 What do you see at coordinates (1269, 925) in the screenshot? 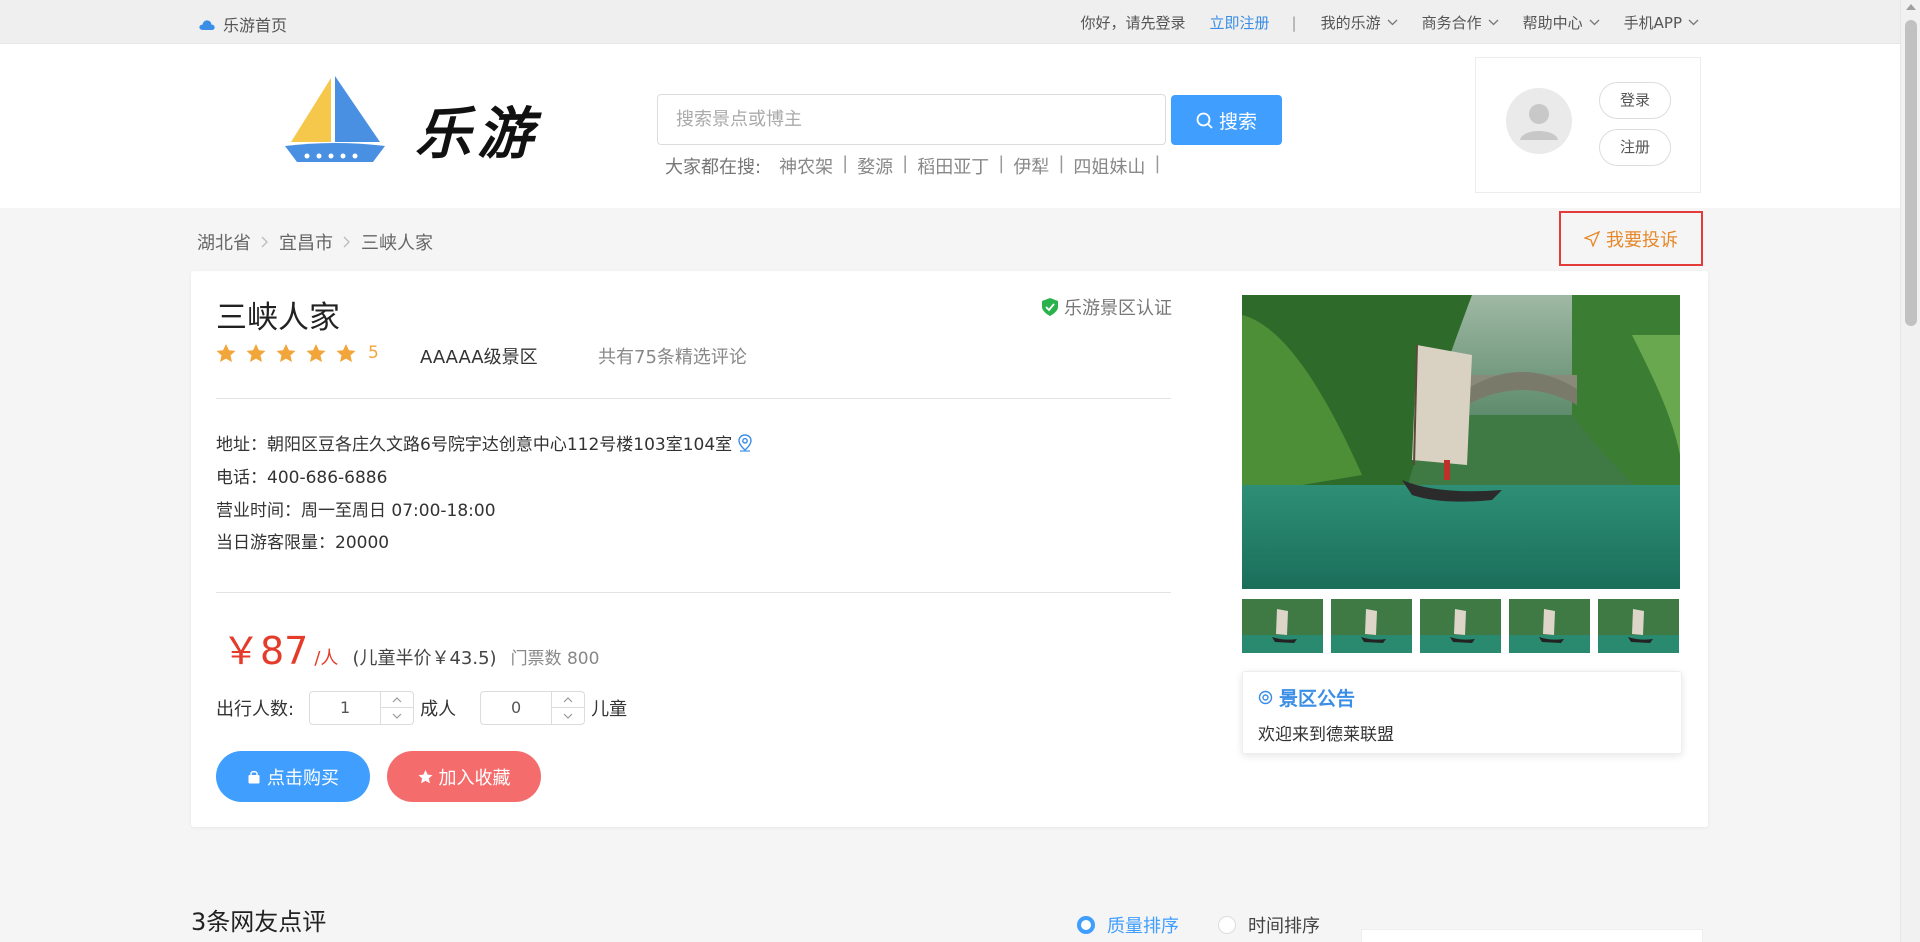
I see `sort-time: 时间排序` at bounding box center [1269, 925].